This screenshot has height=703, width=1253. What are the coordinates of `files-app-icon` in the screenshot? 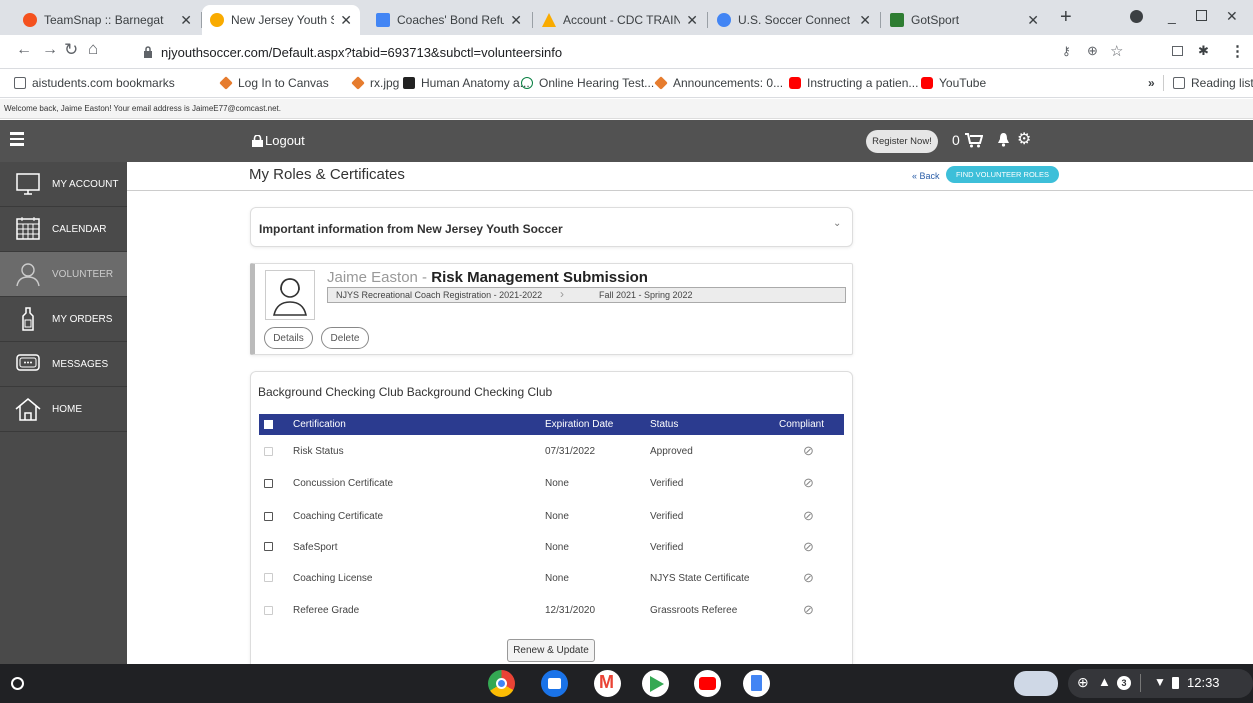 It's located at (554, 683).